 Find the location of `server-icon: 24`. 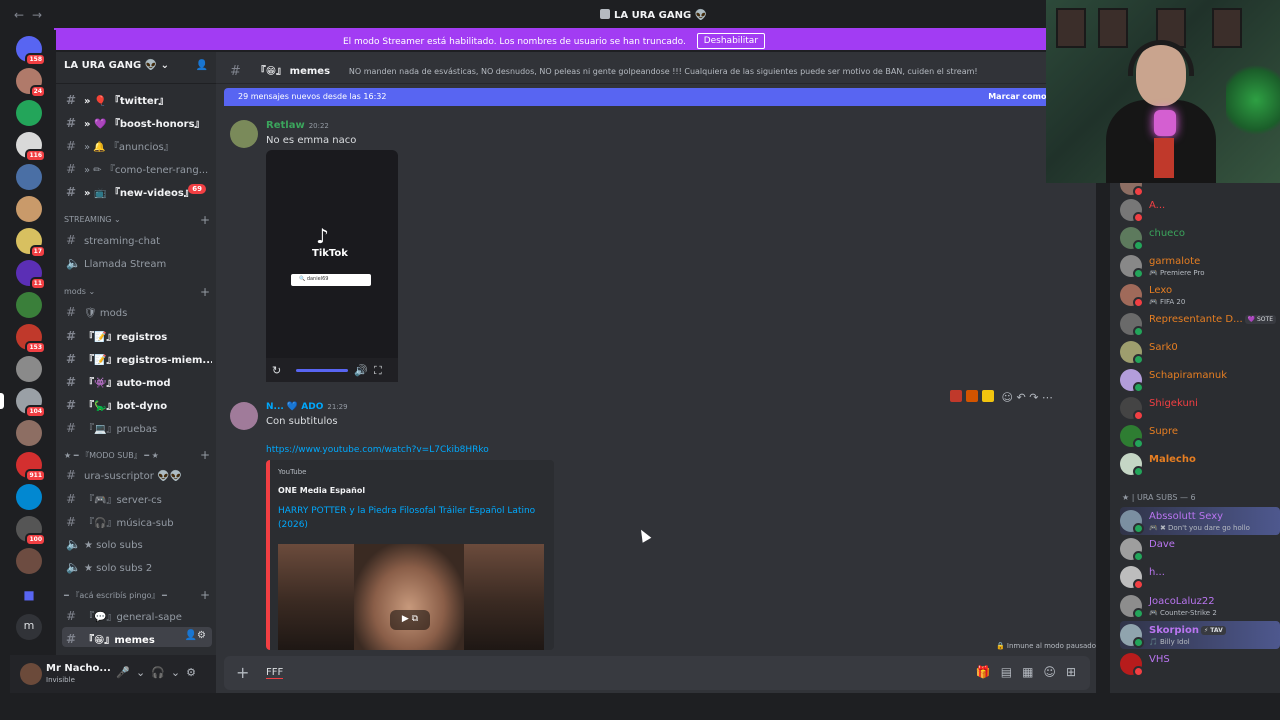

server-icon: 24 is located at coordinates (31, 83).